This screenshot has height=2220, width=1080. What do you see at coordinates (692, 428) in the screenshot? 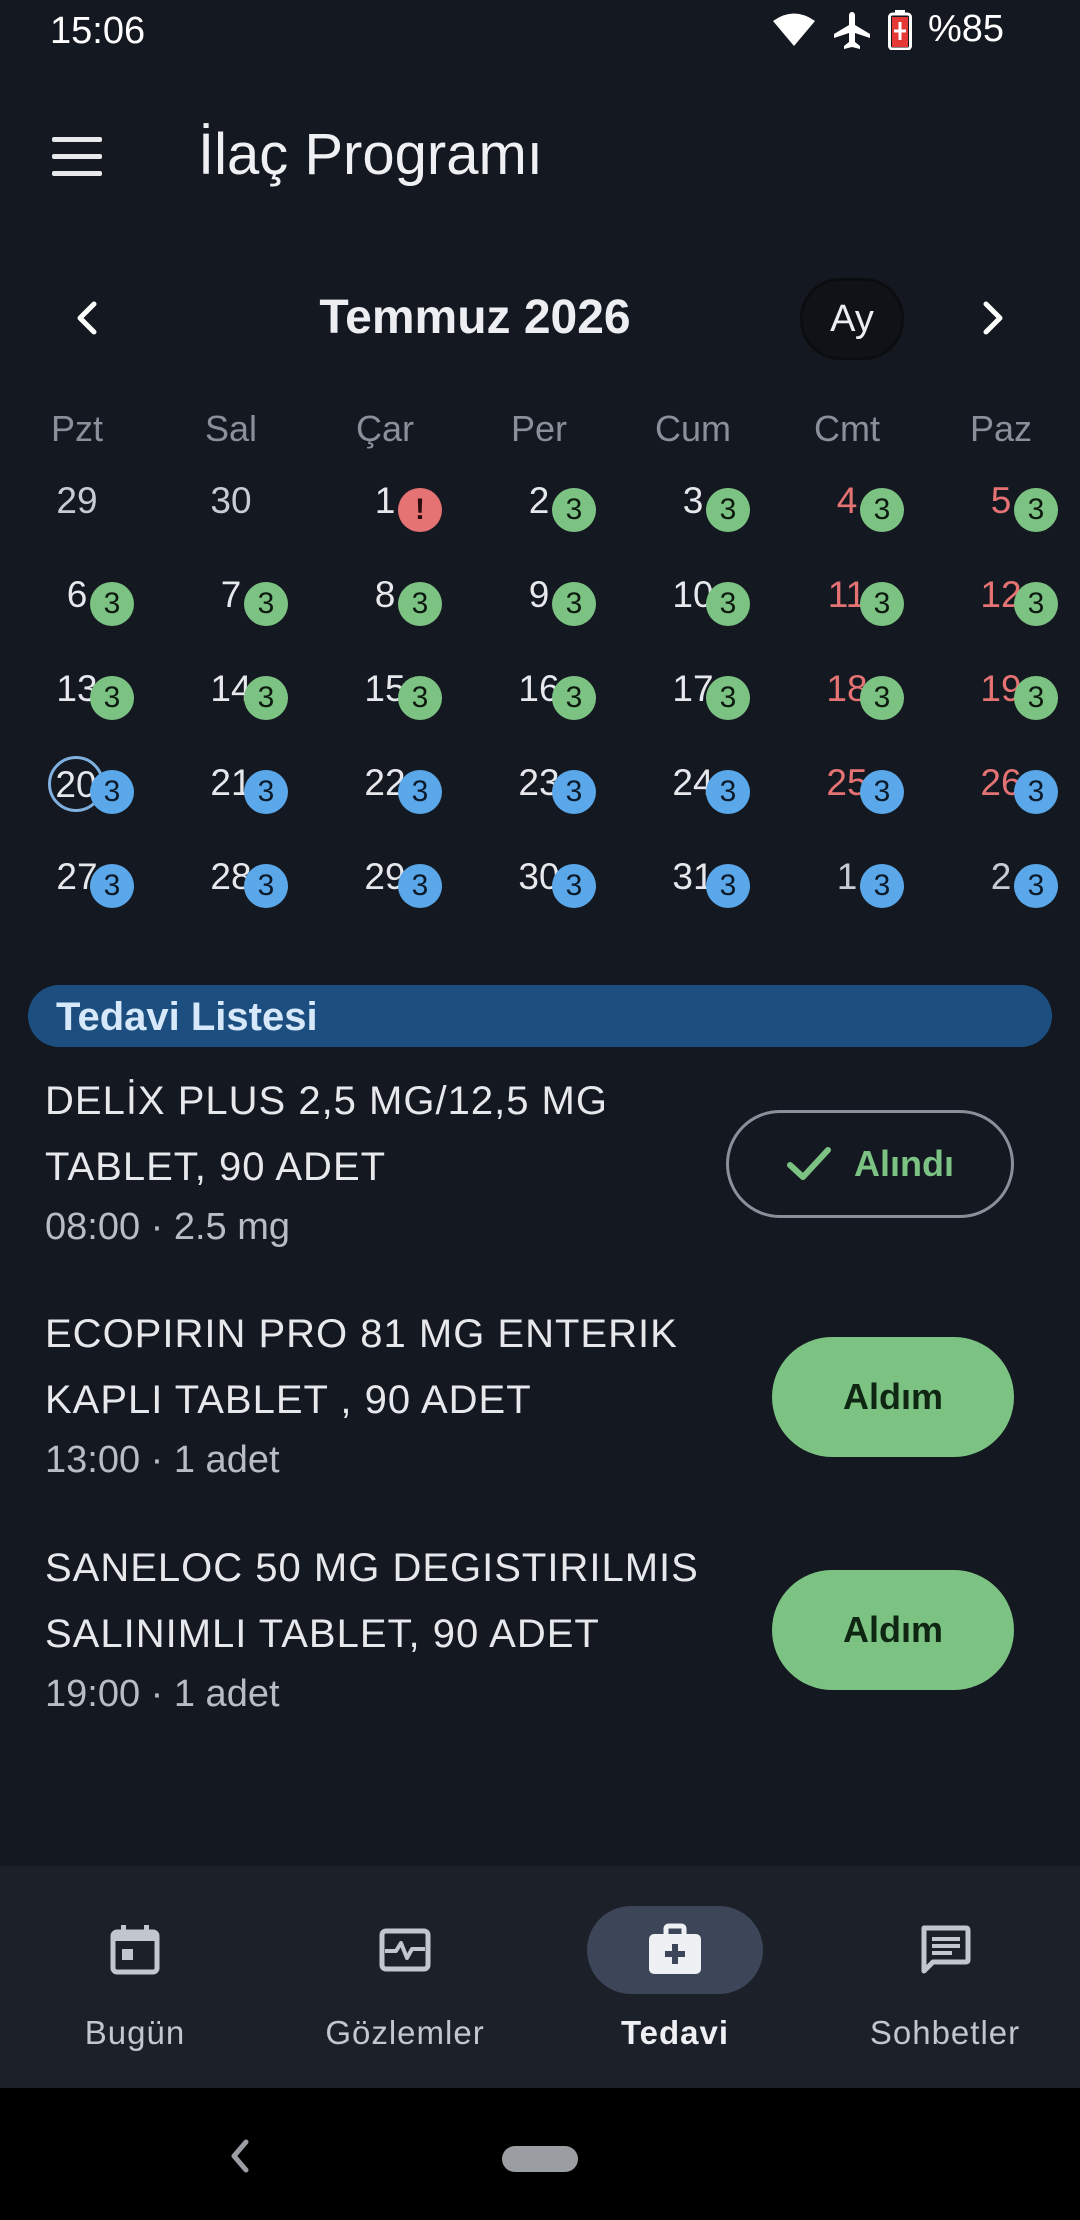
I see `weekday-label: Cum` at bounding box center [692, 428].